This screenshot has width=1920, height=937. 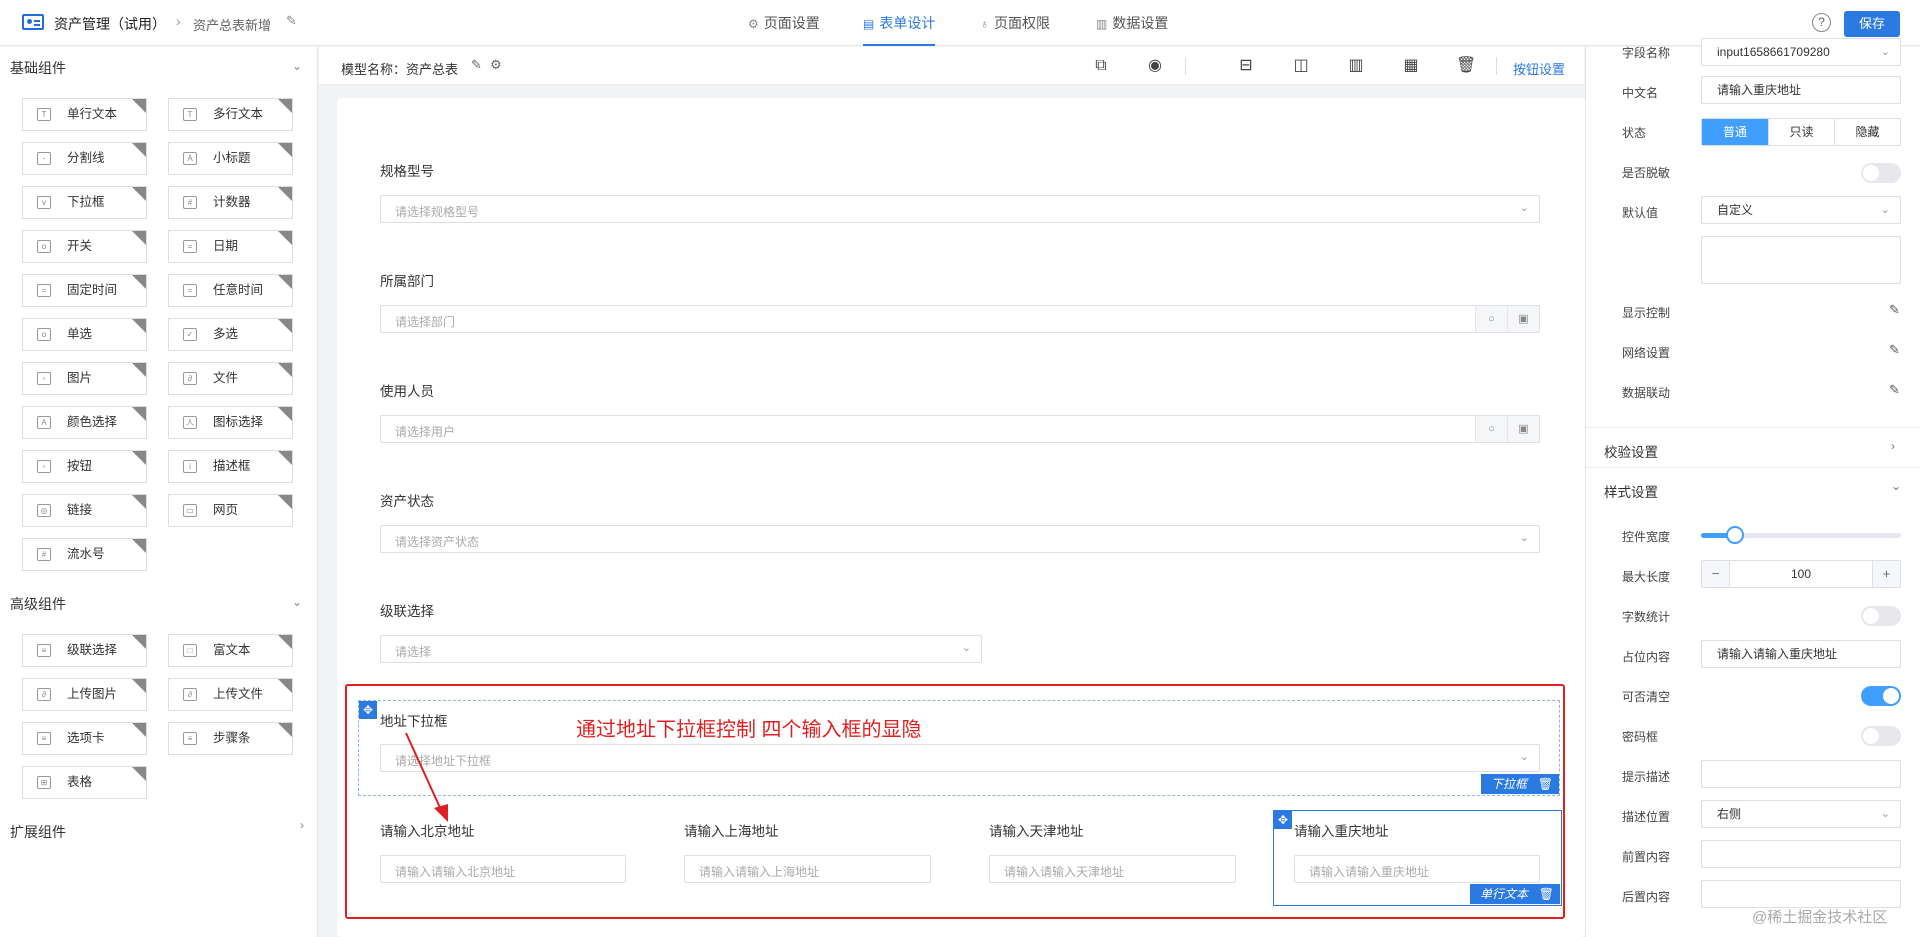 What do you see at coordinates (1246, 66) in the screenshot?
I see `layout-one-column-icon: ⊟` at bounding box center [1246, 66].